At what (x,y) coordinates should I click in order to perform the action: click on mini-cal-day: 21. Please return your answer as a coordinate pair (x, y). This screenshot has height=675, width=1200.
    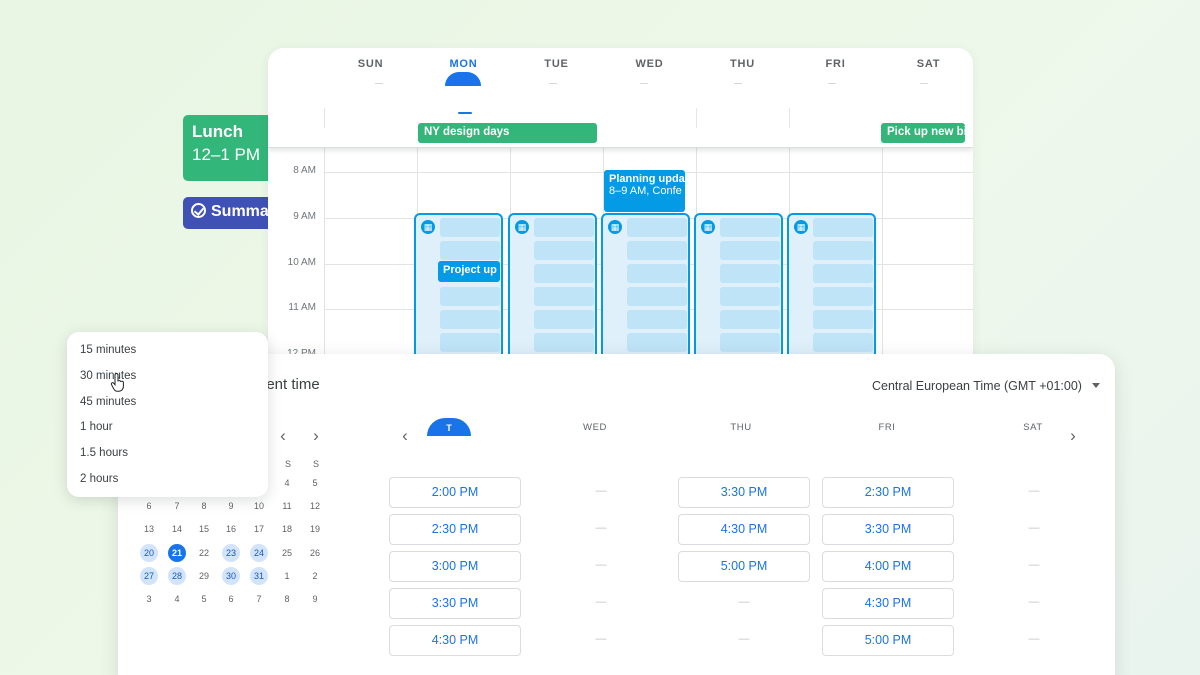
    Looking at the image, I should click on (177, 553).